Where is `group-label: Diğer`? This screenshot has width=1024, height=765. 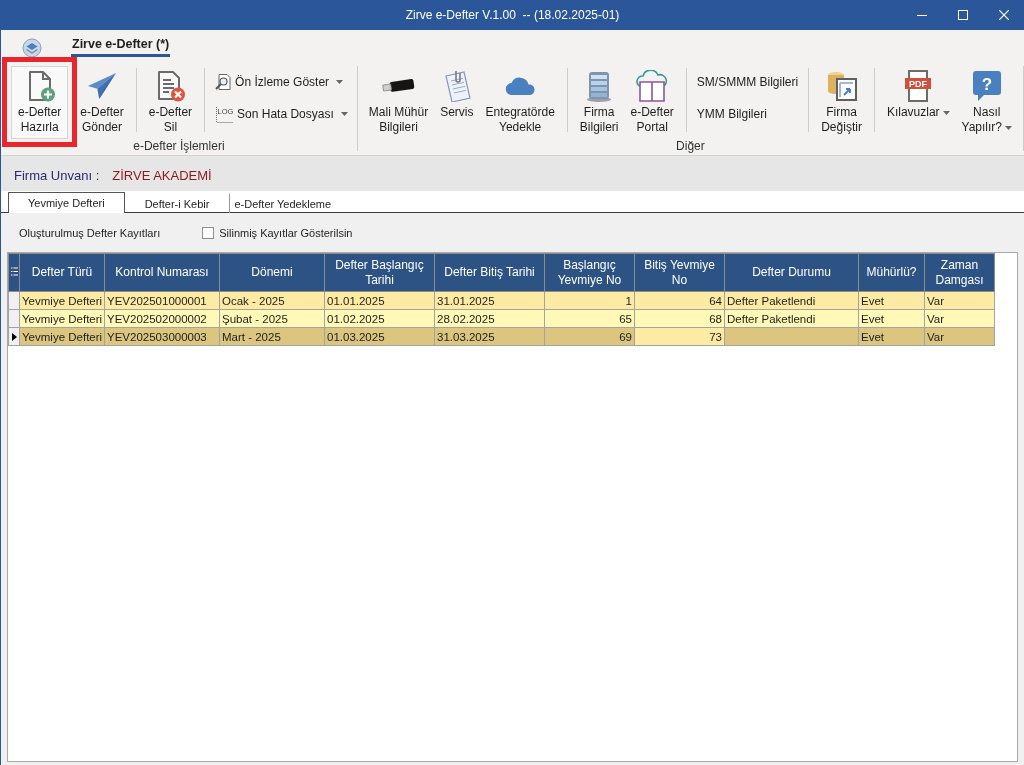 group-label: Diğer is located at coordinates (690, 147).